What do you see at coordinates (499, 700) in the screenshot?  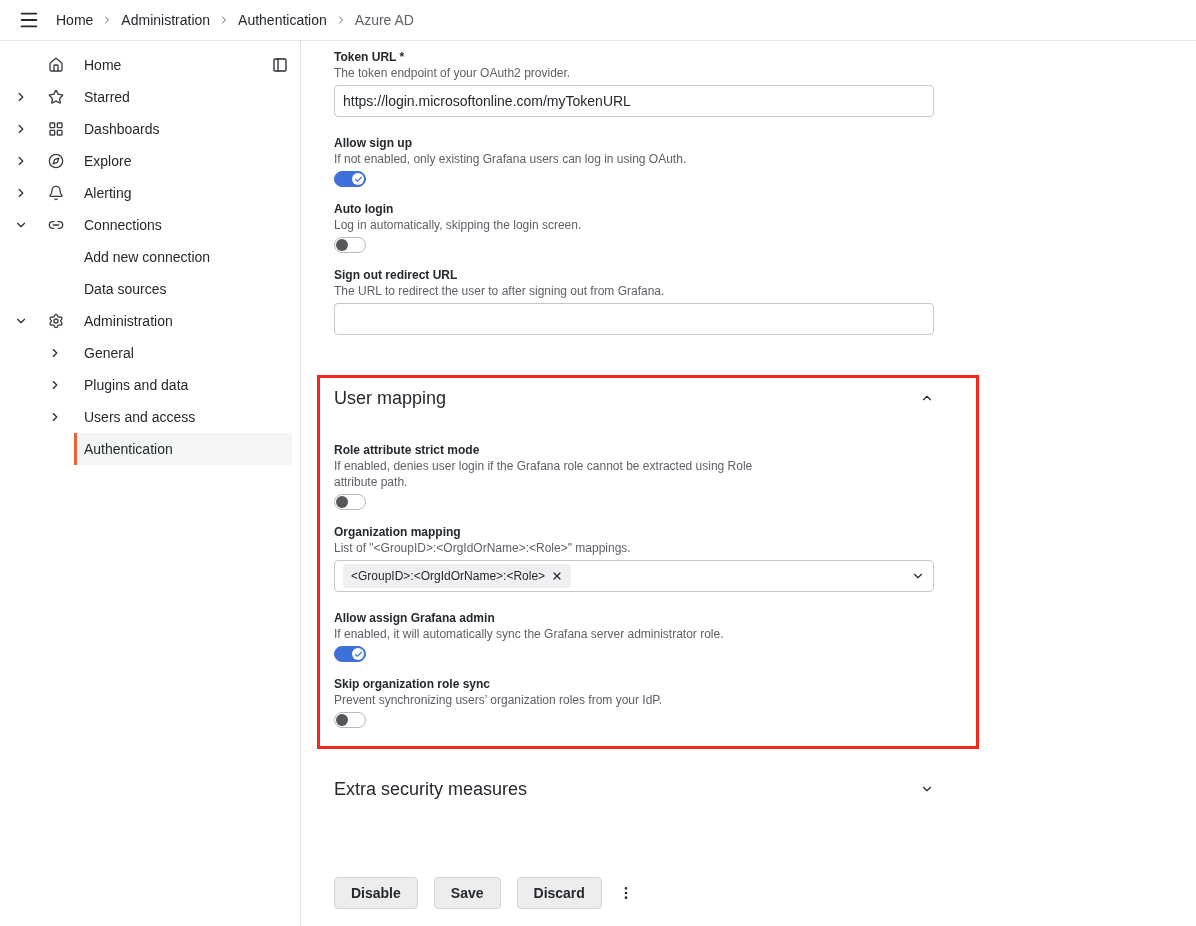 I see `field-description: Prevent synchronizing users’ organization roles from your IdP.` at bounding box center [499, 700].